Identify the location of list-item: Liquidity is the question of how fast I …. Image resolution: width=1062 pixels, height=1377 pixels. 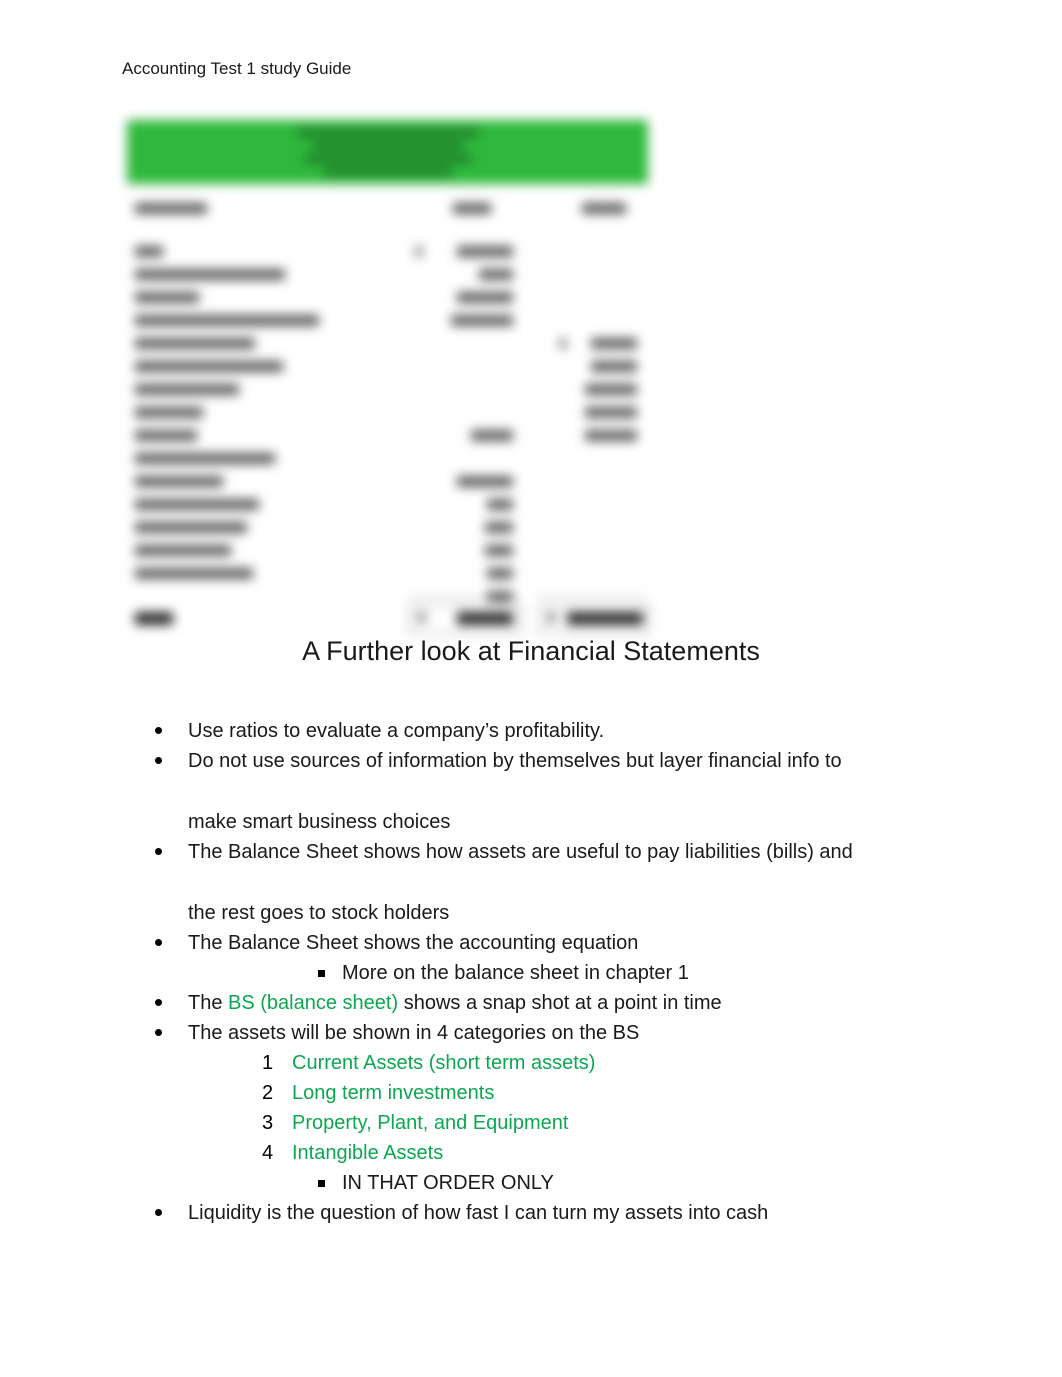
(531, 1213).